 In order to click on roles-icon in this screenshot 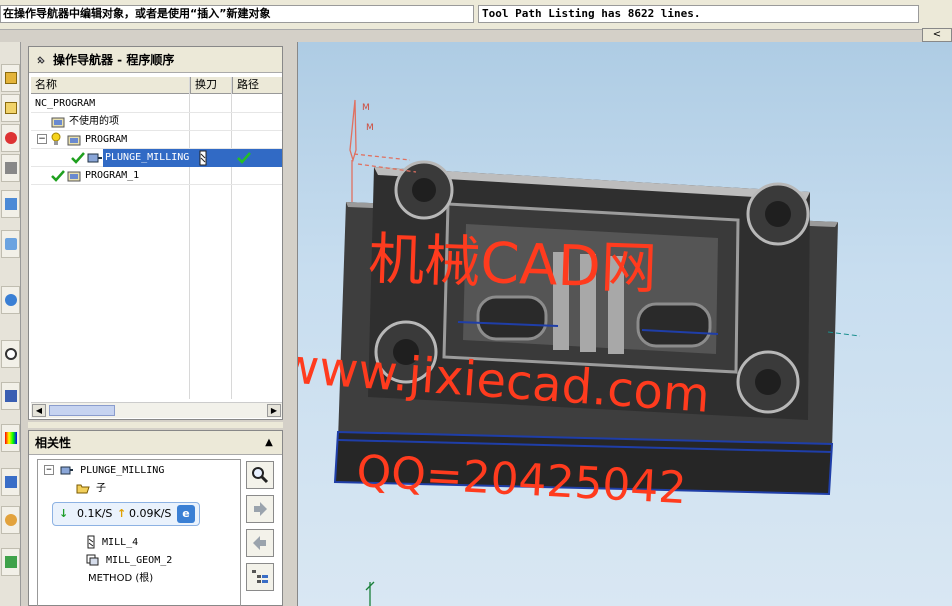, I will do `click(10, 520)`.